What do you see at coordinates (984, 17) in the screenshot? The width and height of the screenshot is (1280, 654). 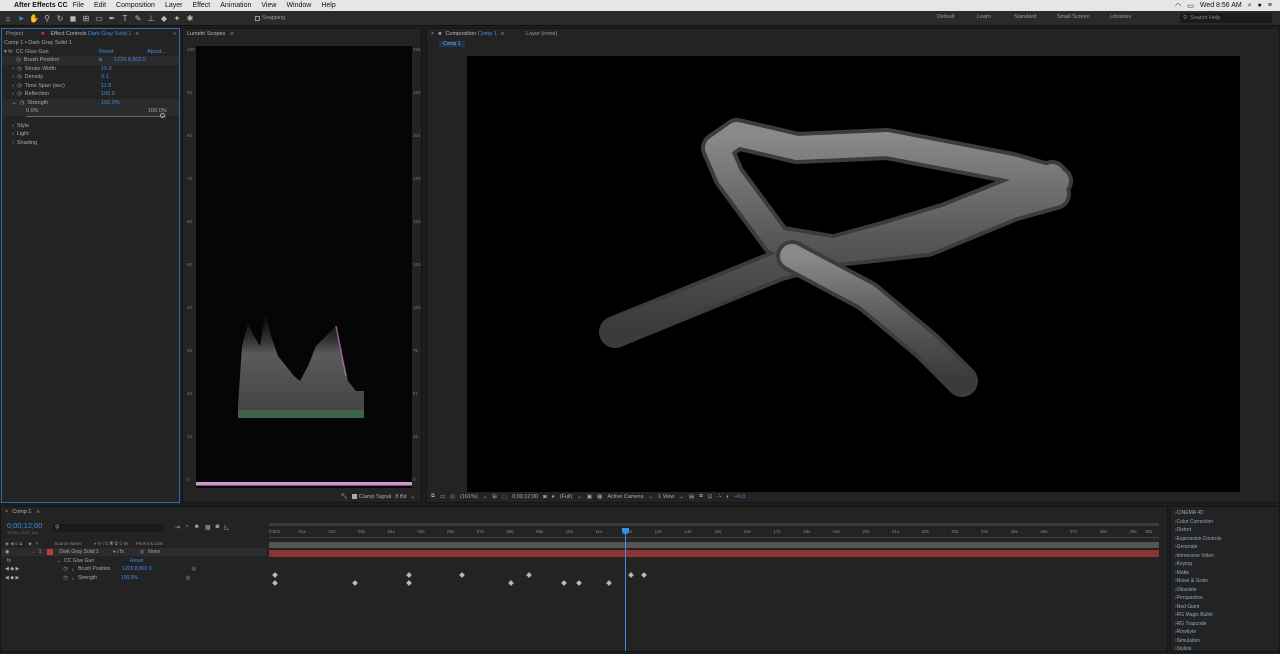 I see `workspace-learn: Learn` at bounding box center [984, 17].